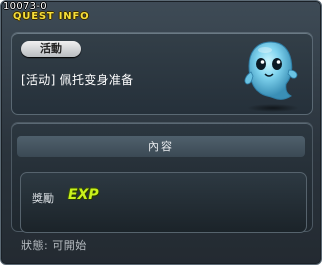  What do you see at coordinates (83, 195) in the screenshot?
I see `exp-reward-icon: EXP` at bounding box center [83, 195].